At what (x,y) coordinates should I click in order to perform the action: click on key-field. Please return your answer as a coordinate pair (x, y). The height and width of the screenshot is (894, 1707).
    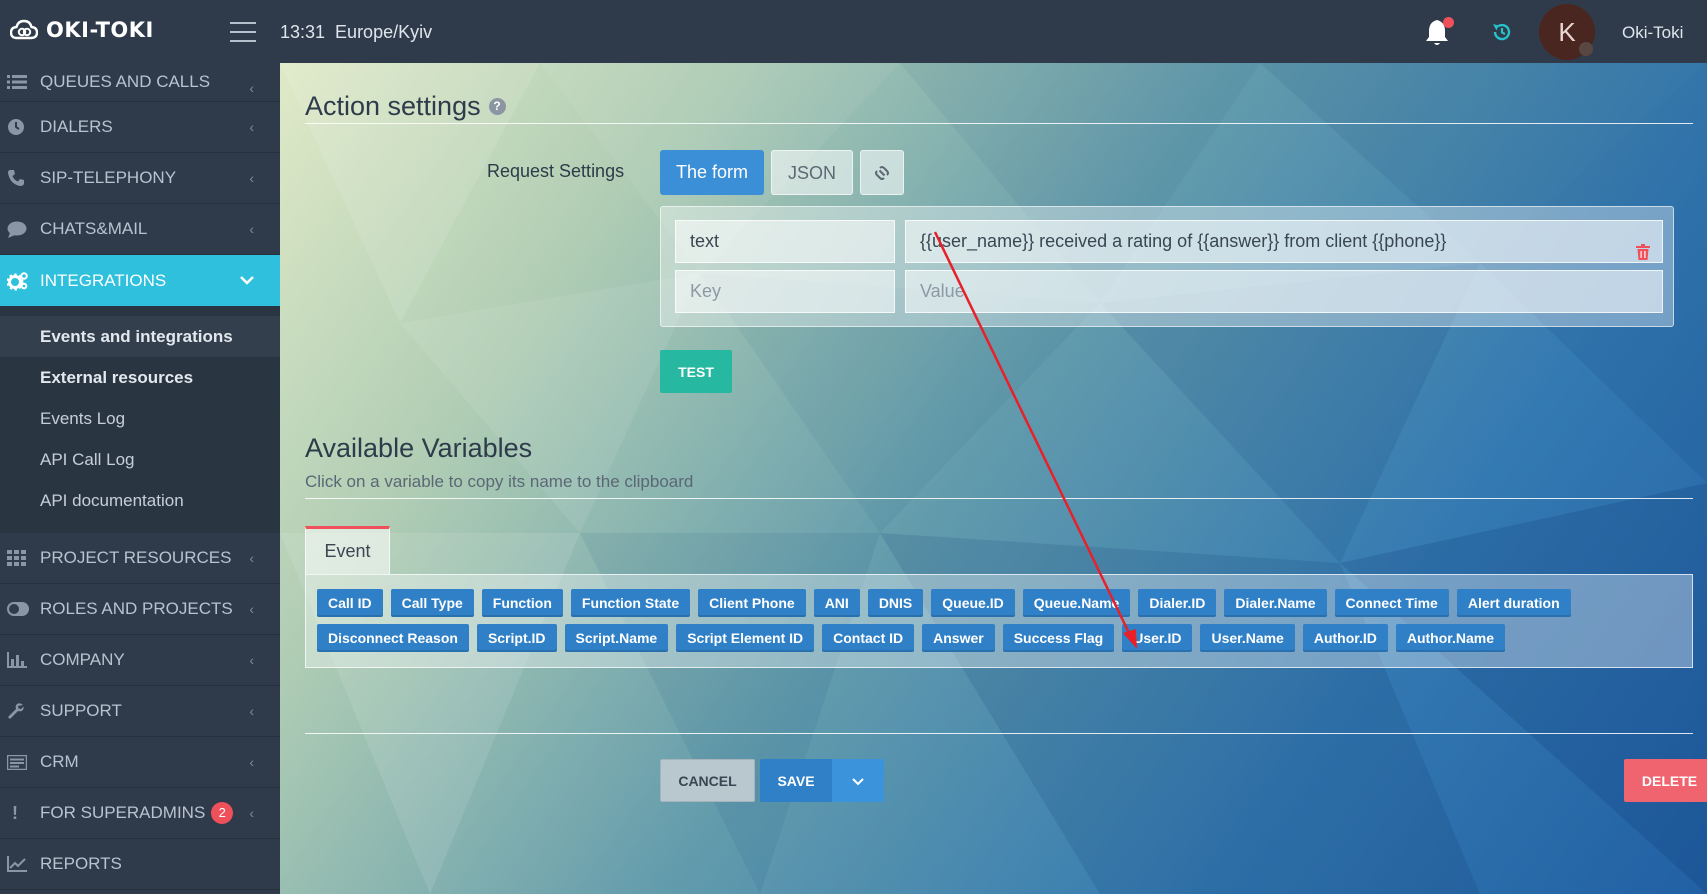
    Looking at the image, I should click on (785, 241).